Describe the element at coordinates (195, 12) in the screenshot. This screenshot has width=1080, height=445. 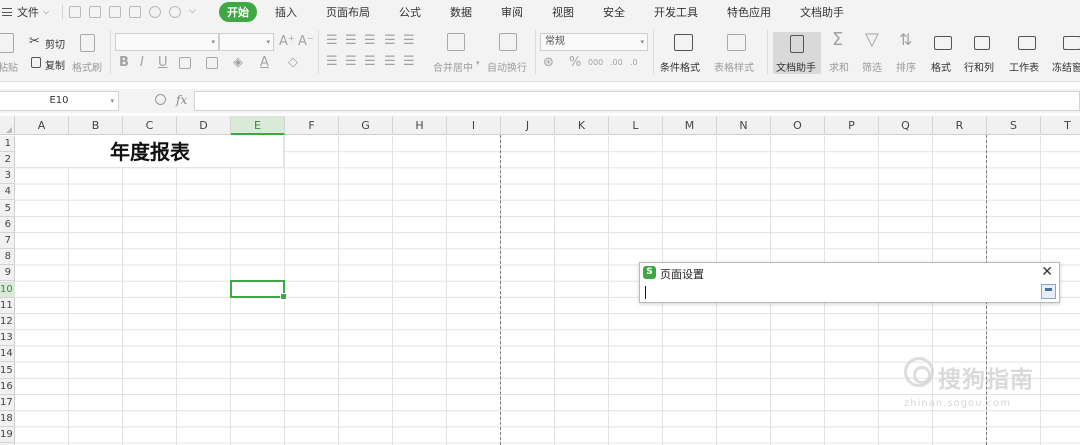
I see `customize-toolbar-icon: ⌵` at that location.